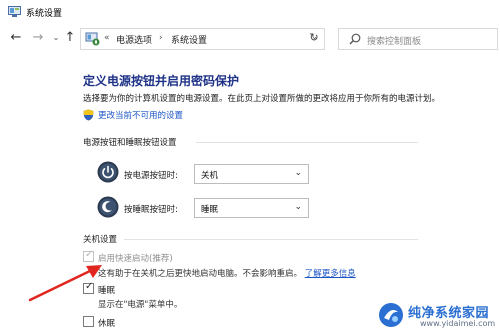  What do you see at coordinates (330, 274) in the screenshot?
I see `learn-more-link: 了解更多信息` at bounding box center [330, 274].